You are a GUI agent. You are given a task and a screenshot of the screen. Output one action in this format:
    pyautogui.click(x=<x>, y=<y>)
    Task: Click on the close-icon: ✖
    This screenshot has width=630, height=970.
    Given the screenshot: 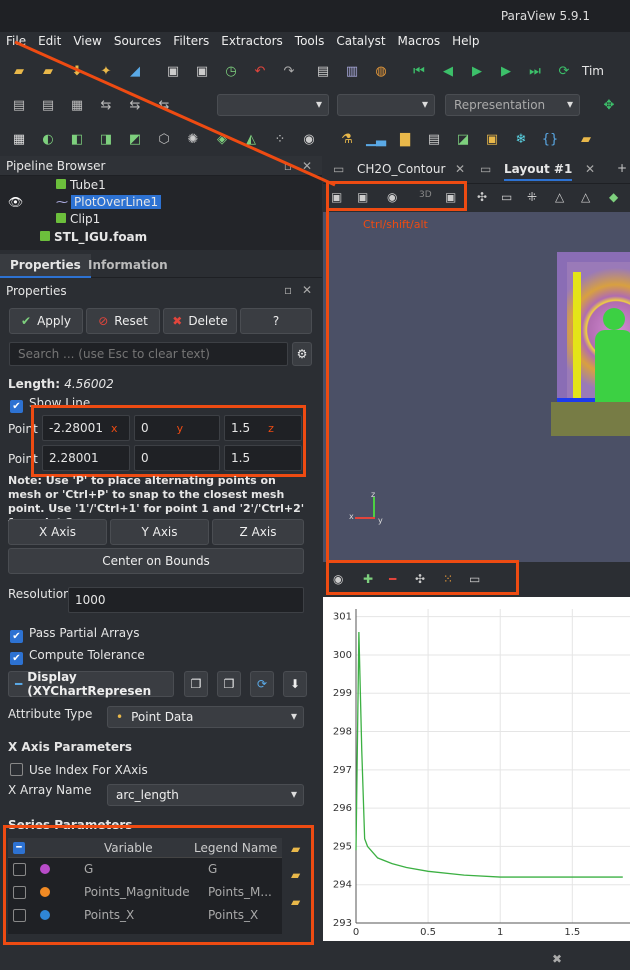 What is the action you would take?
    pyautogui.click(x=557, y=959)
    